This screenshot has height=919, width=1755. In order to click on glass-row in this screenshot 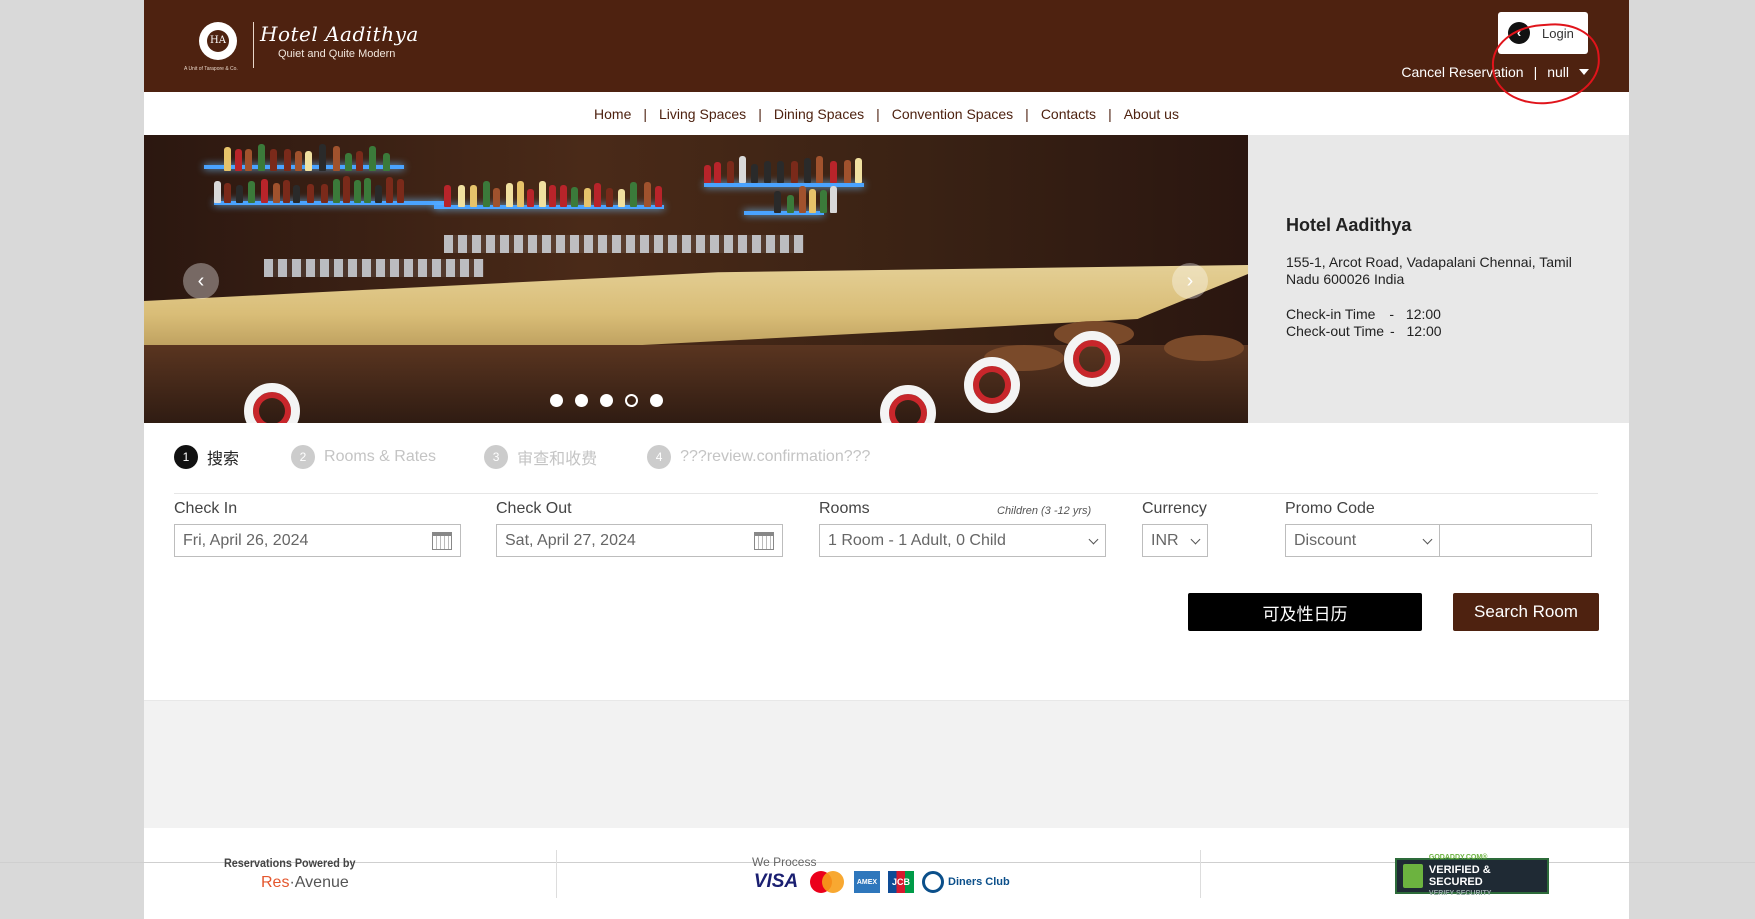, I will do `click(374, 268)`.